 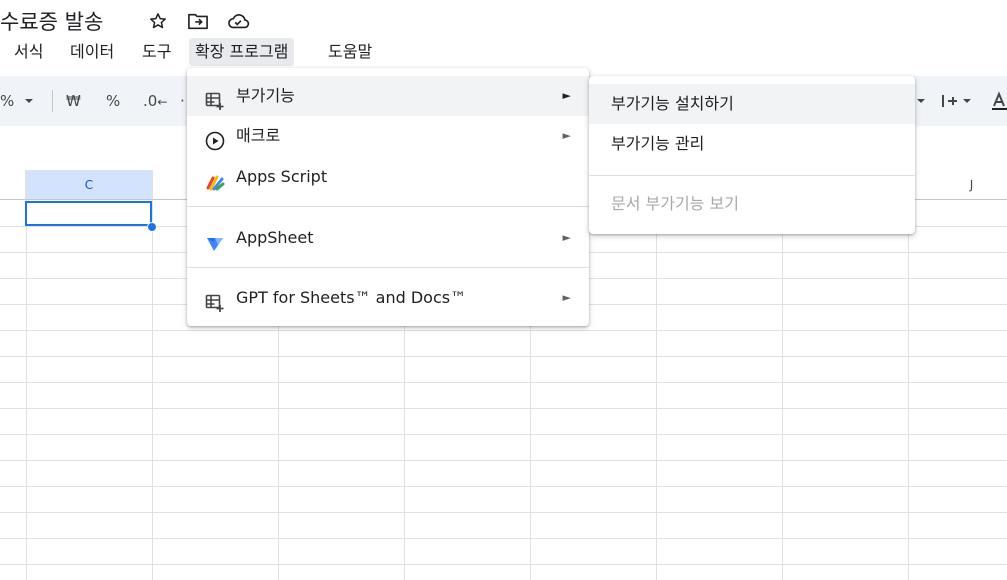 What do you see at coordinates (275, 237) in the screenshot?
I see `menu-item-label: AppSheet` at bounding box center [275, 237].